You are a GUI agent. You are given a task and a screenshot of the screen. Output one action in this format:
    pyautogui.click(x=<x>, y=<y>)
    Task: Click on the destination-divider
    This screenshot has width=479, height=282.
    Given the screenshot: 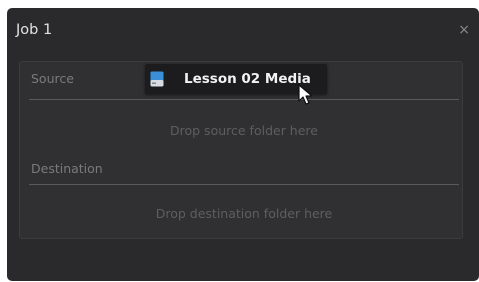 What is the action you would take?
    pyautogui.click(x=244, y=184)
    